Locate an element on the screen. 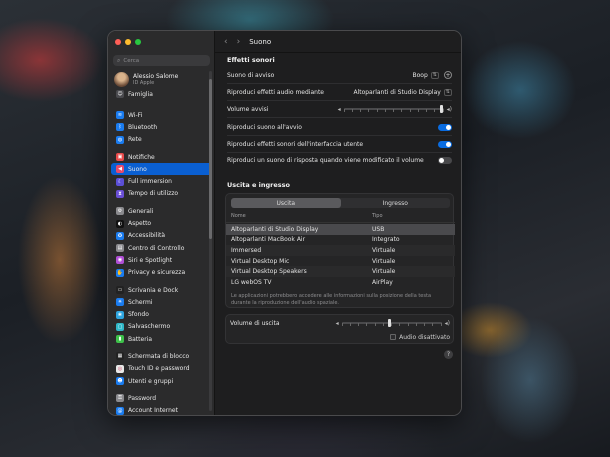 Image resolution: width=610 pixels, height=457 pixels. sidebar-item-aspetto: ◐ Aspetto is located at coordinates (161, 223).